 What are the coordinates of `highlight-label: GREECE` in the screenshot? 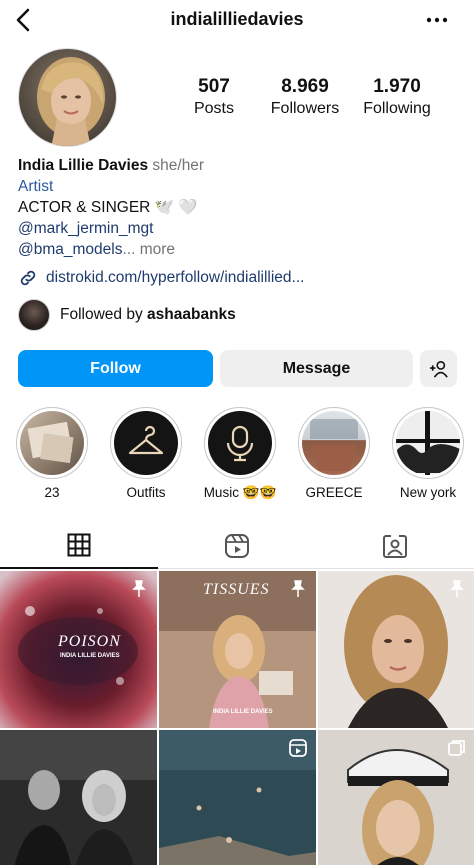 It's located at (334, 492).